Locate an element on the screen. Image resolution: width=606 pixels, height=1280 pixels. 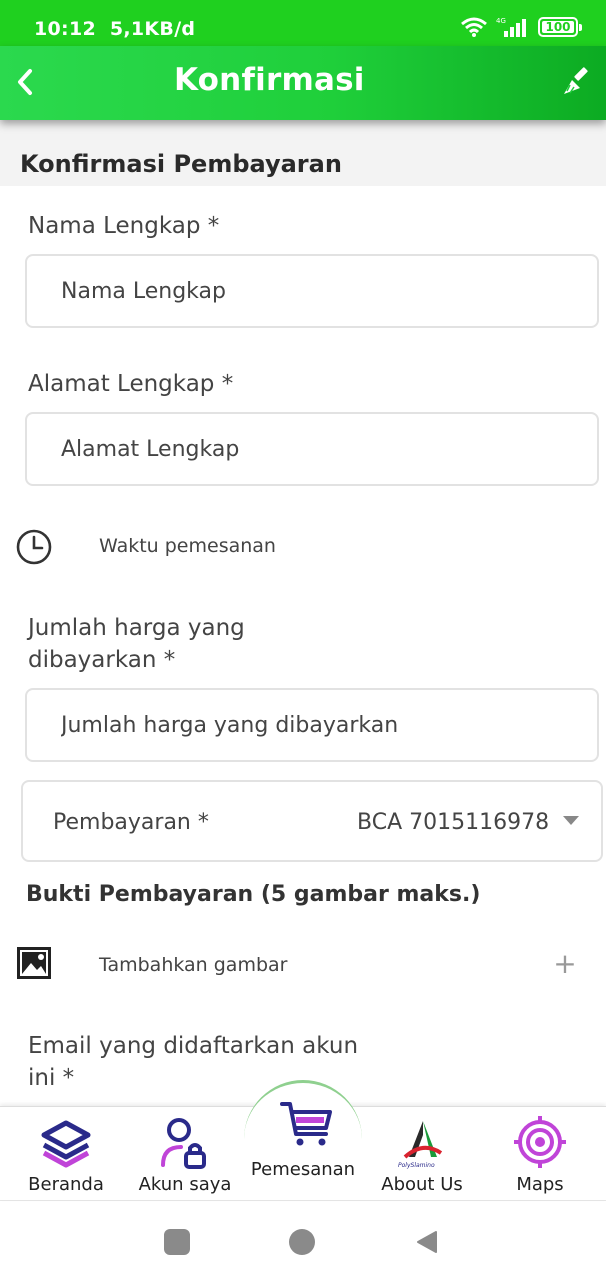
clock-icon is located at coordinates (34, 547).